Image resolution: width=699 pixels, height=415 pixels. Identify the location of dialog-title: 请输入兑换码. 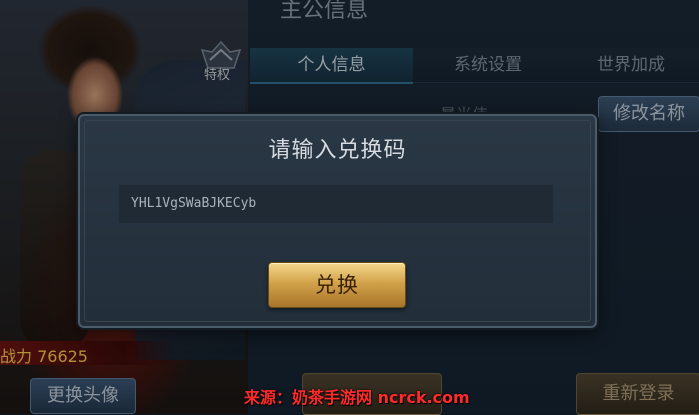
(337, 150).